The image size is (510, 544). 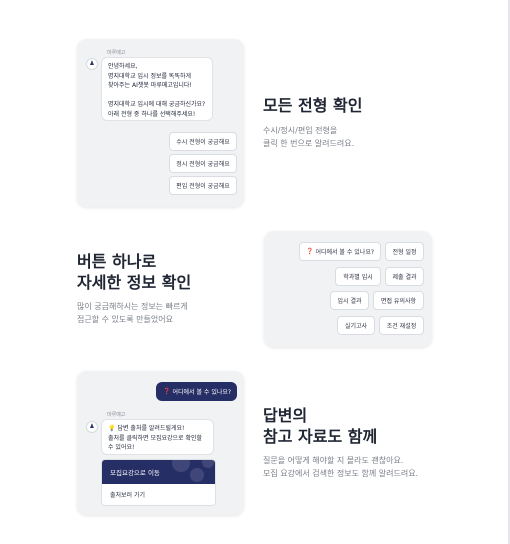 What do you see at coordinates (134, 272) in the screenshot?
I see `section-title-button-info: 버튼 하나로 자세한 정보 확인` at bounding box center [134, 272].